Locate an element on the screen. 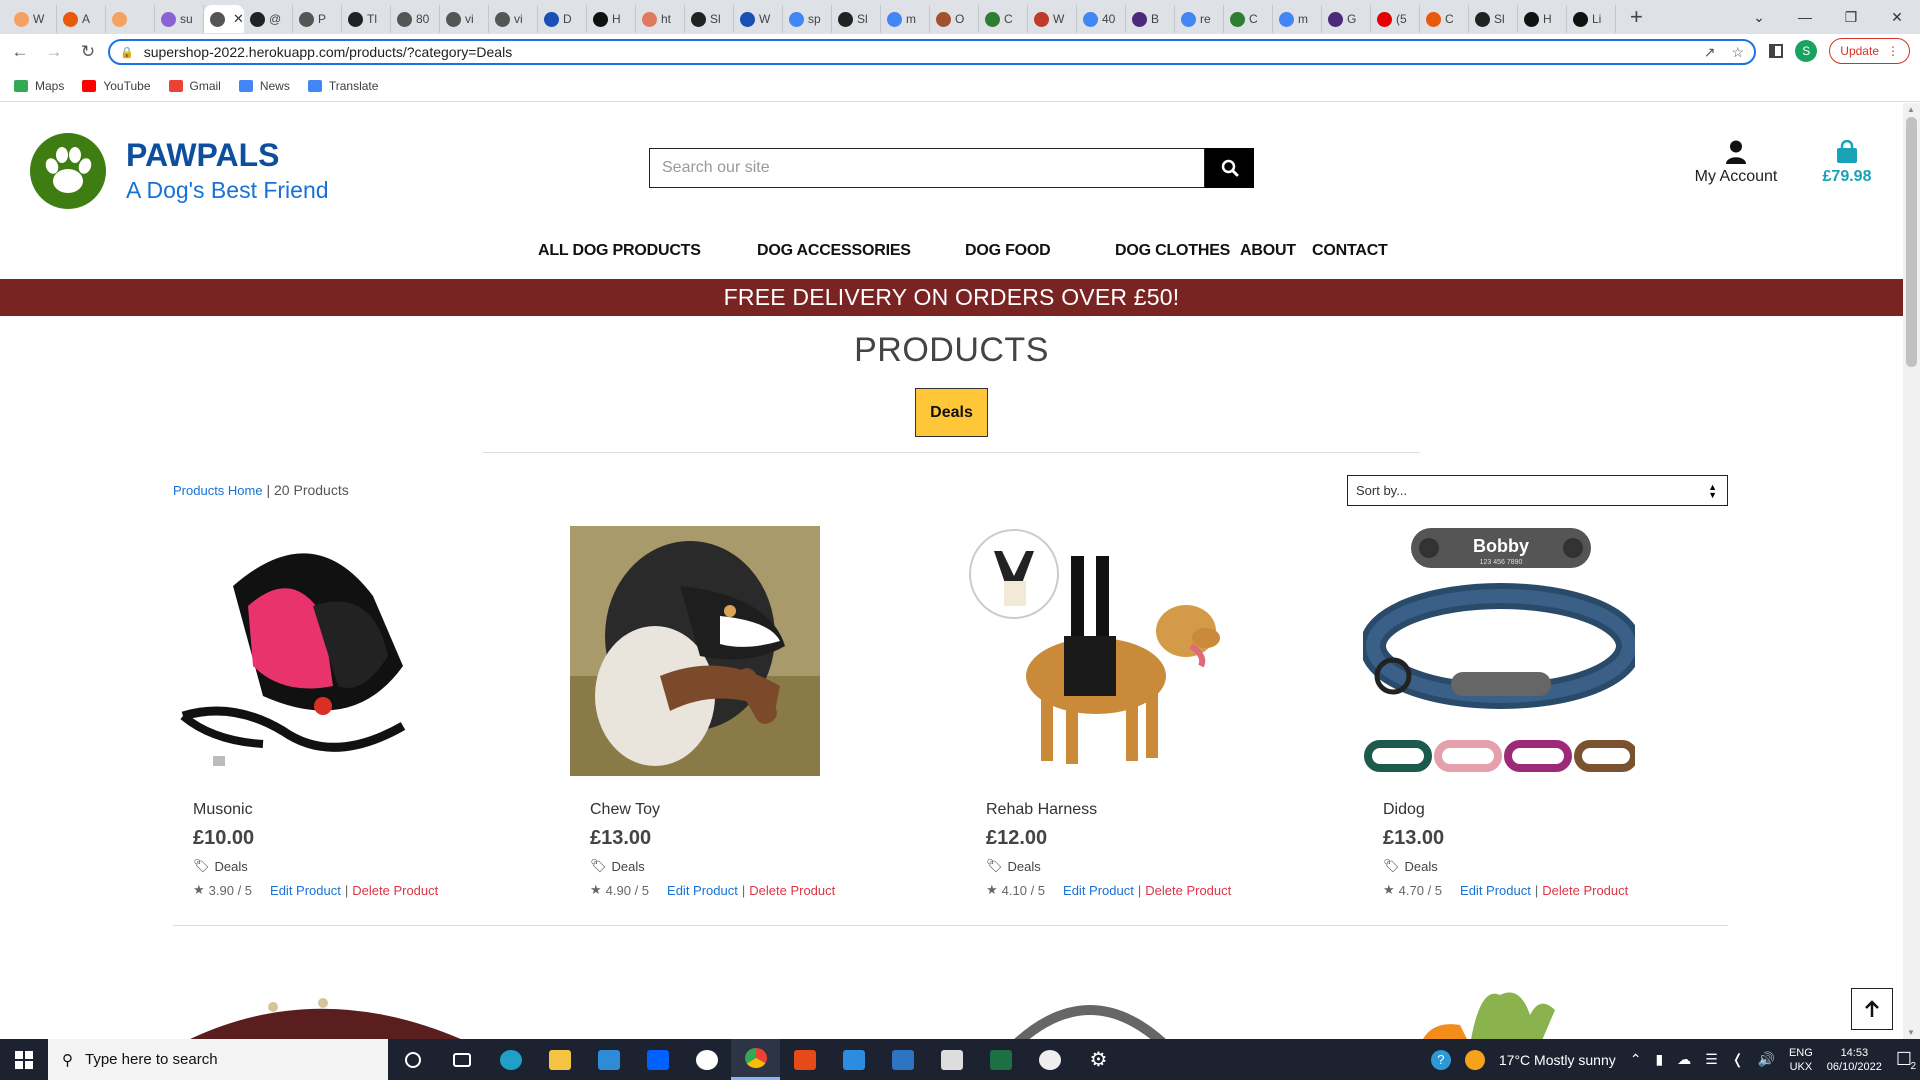  back-to-top-button is located at coordinates (1872, 1009).